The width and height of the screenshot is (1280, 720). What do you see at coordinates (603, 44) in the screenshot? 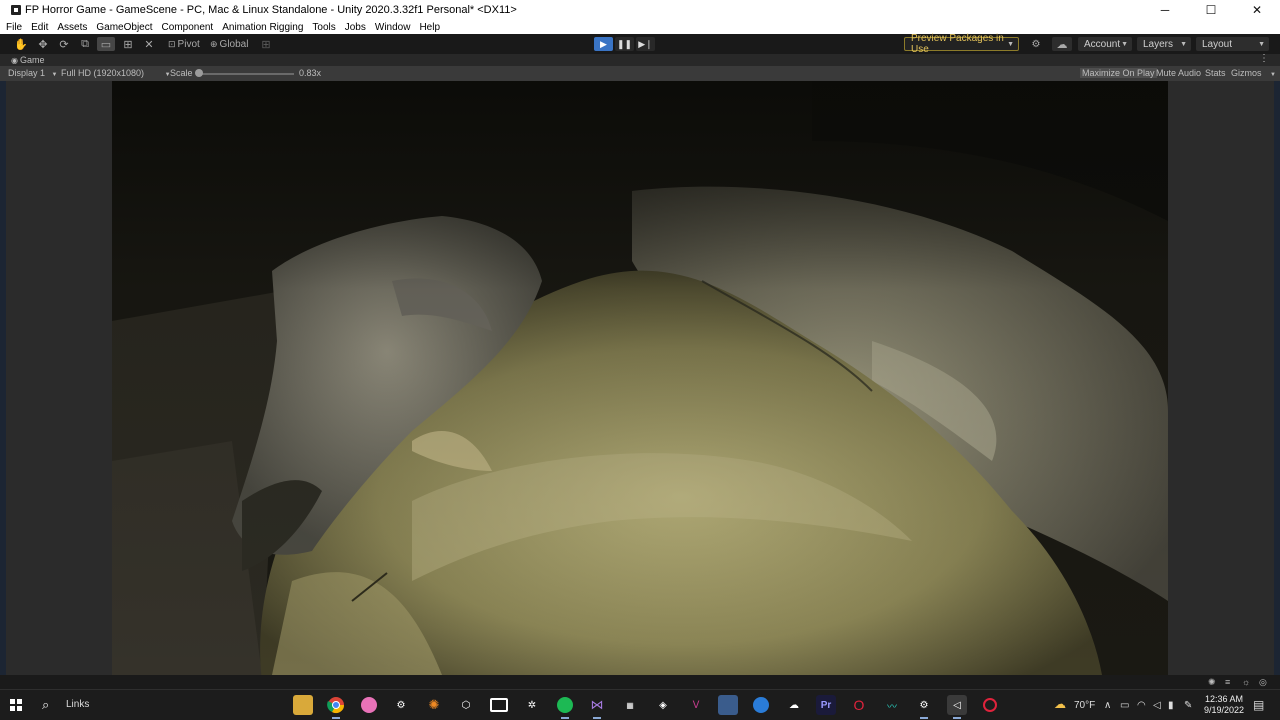
I see `play-button: ▶` at bounding box center [603, 44].